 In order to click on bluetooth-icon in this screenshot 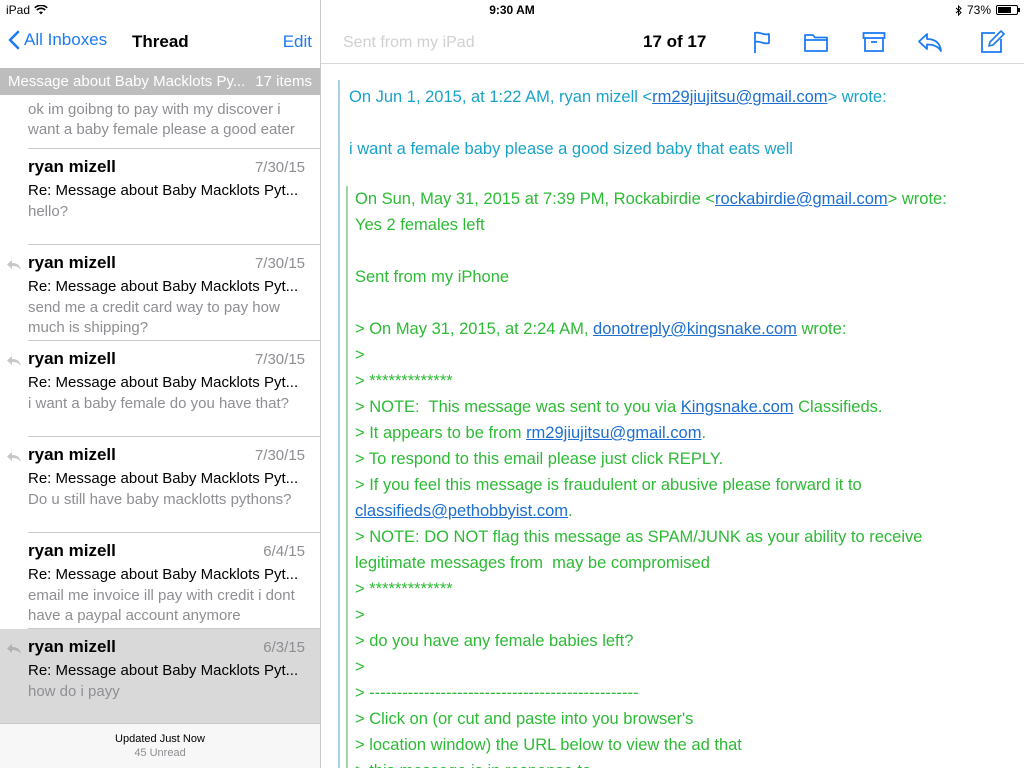, I will do `click(958, 10)`.